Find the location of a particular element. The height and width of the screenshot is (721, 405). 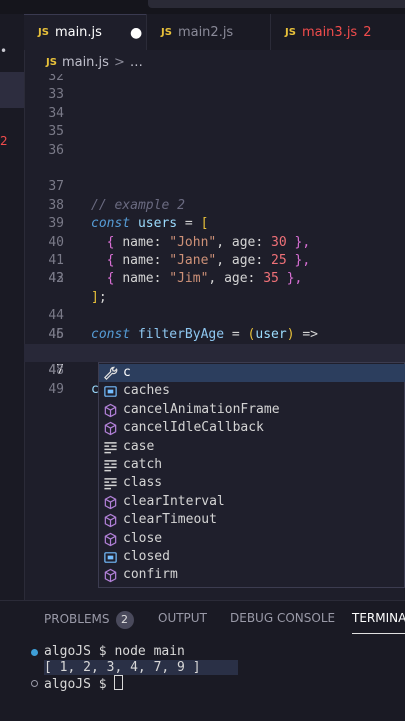

code-line: 40 { name: "Jane", age: 25 }, is located at coordinates (214, 241).